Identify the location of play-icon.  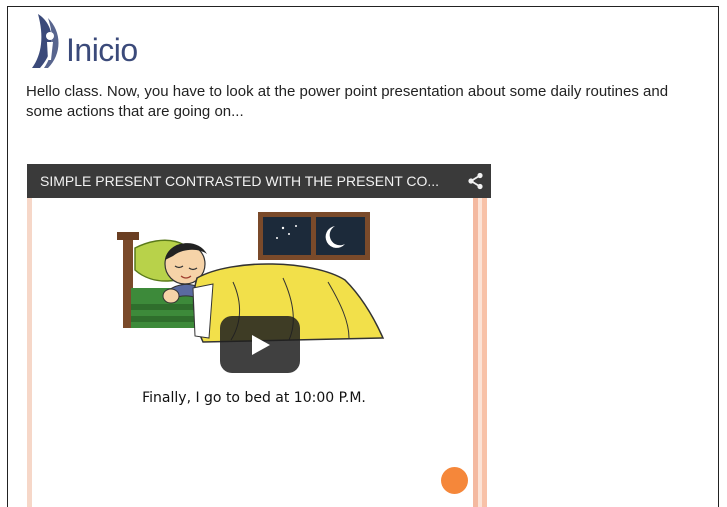
(261, 345).